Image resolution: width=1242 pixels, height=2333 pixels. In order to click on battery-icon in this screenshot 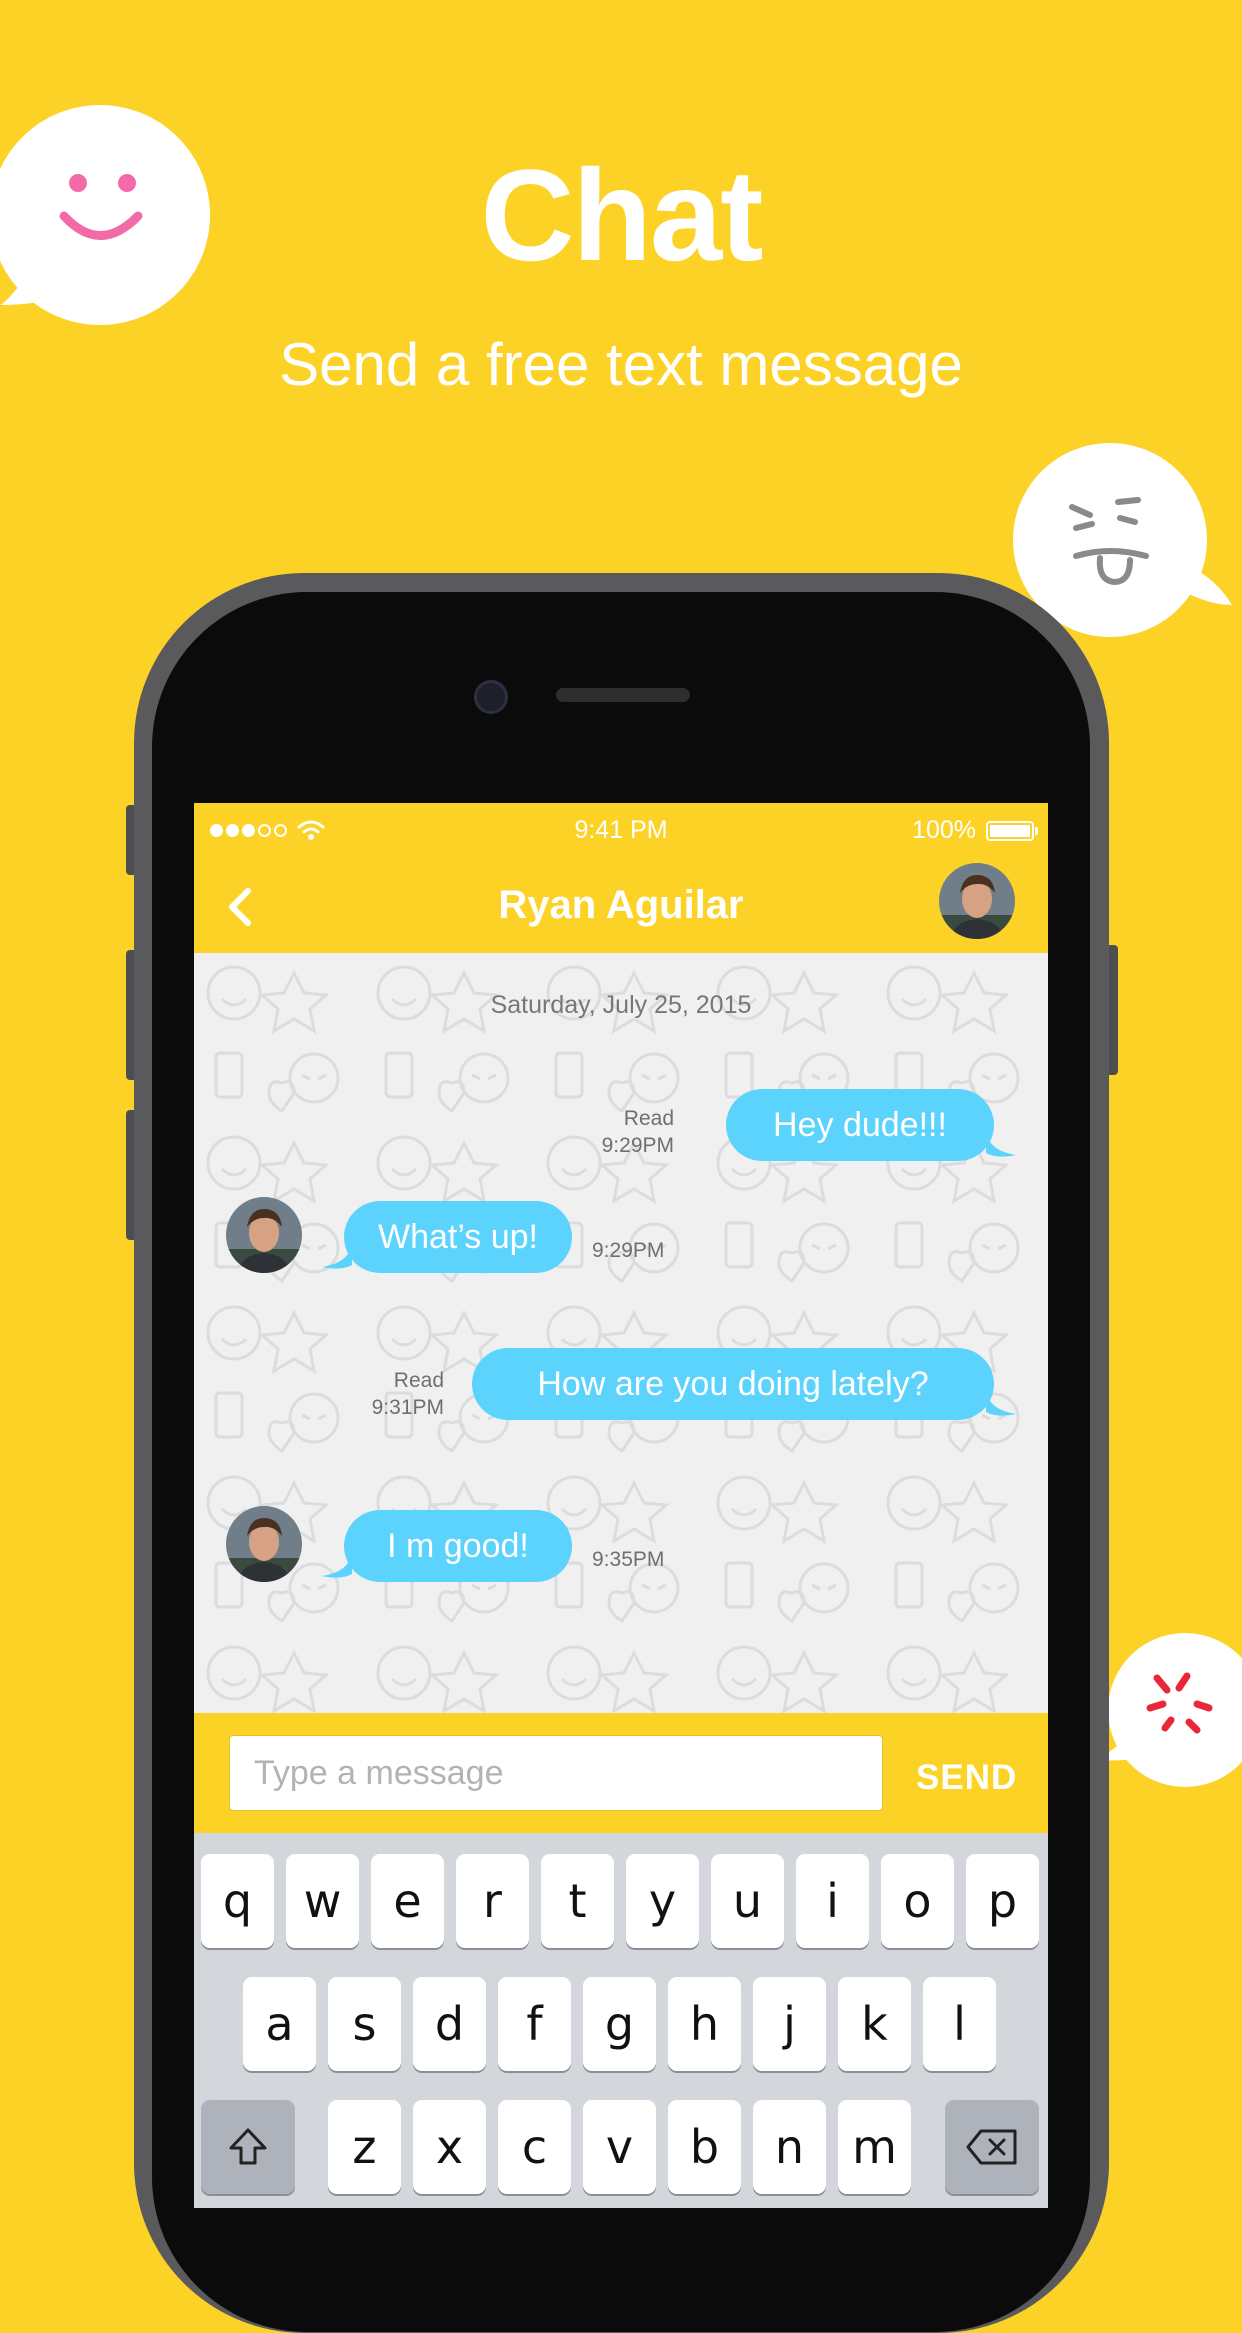, I will do `click(1012, 830)`.